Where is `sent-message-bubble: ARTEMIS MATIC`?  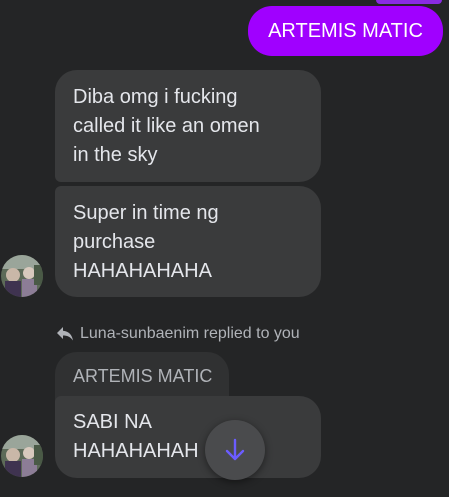
sent-message-bubble: ARTEMIS MATIC is located at coordinates (345, 31).